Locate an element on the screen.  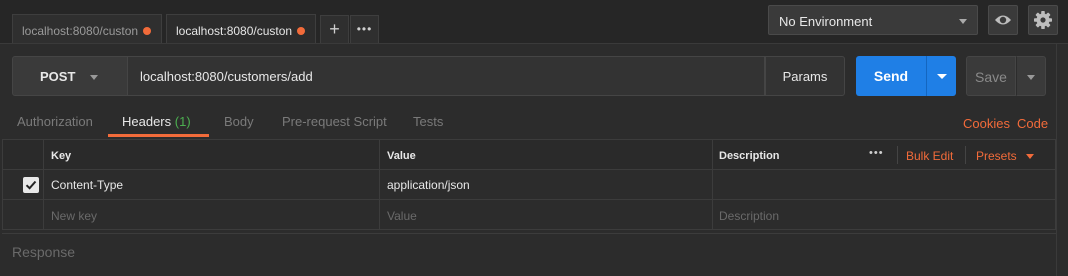
more-icon: ••• is located at coordinates (364, 29).